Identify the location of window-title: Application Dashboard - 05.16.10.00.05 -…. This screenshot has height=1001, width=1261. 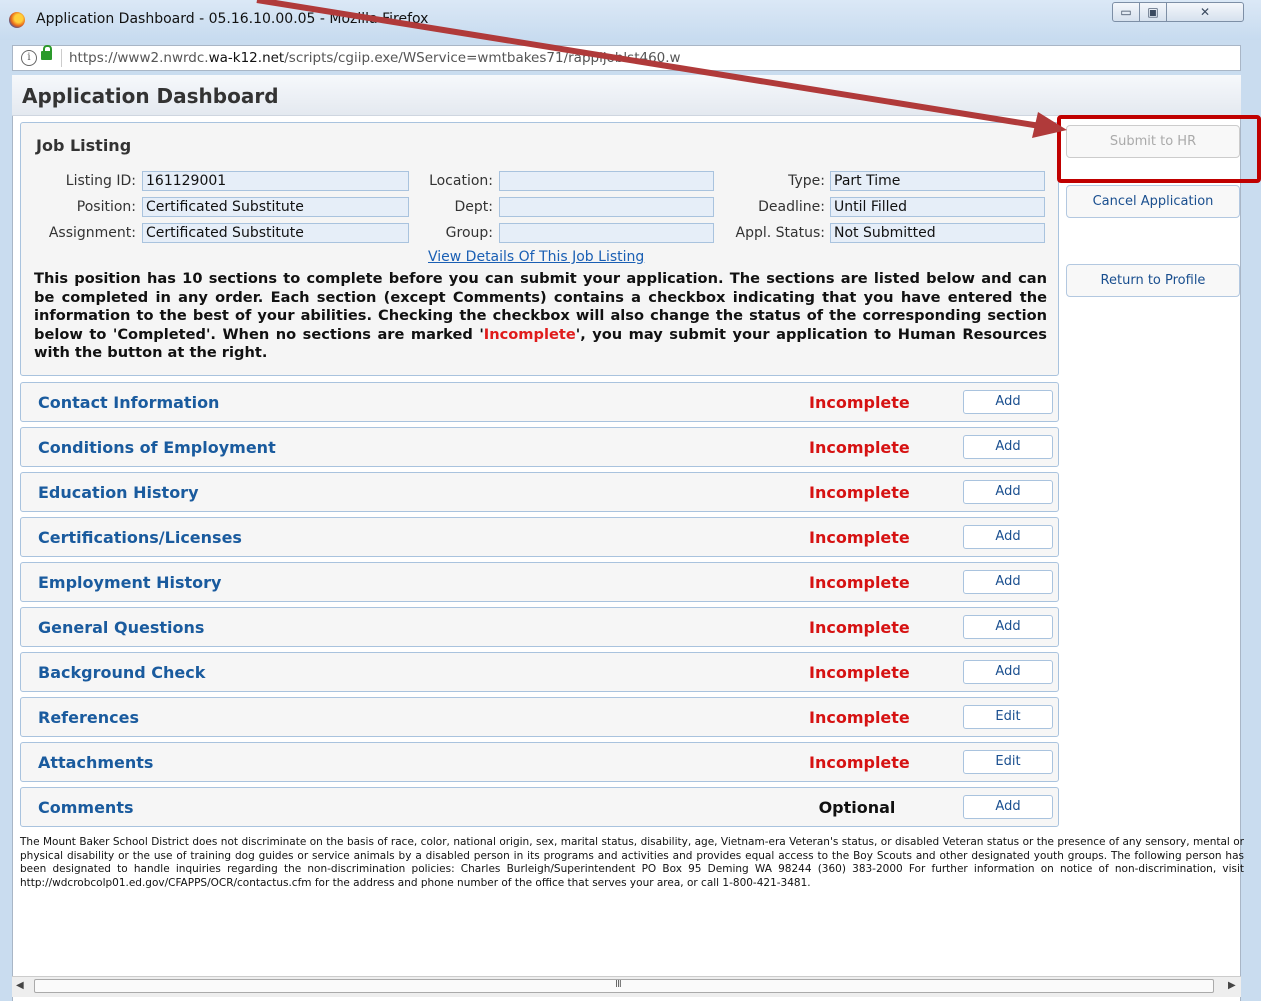
(232, 19).